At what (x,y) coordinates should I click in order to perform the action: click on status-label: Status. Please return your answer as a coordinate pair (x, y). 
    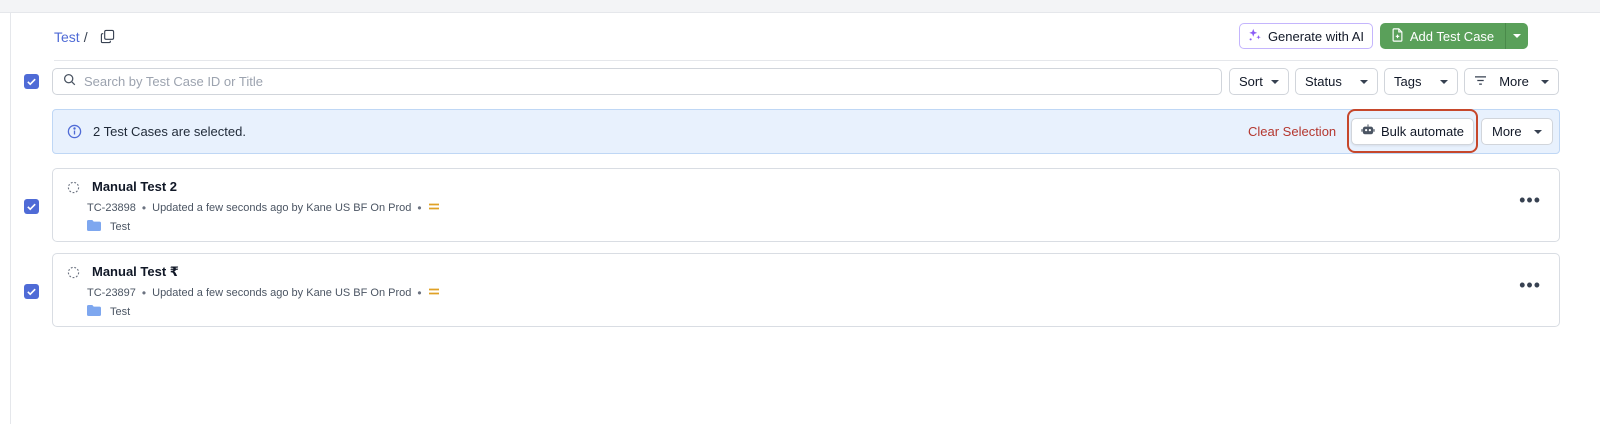
    Looking at the image, I should click on (1323, 81).